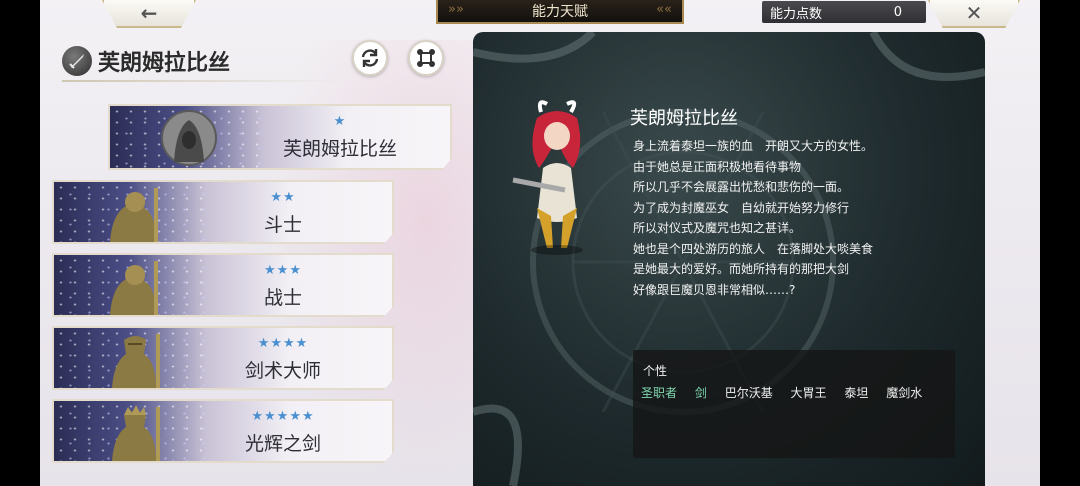  What do you see at coordinates (223, 212) in the screenshot?
I see `class-card: ★★ 斗士` at bounding box center [223, 212].